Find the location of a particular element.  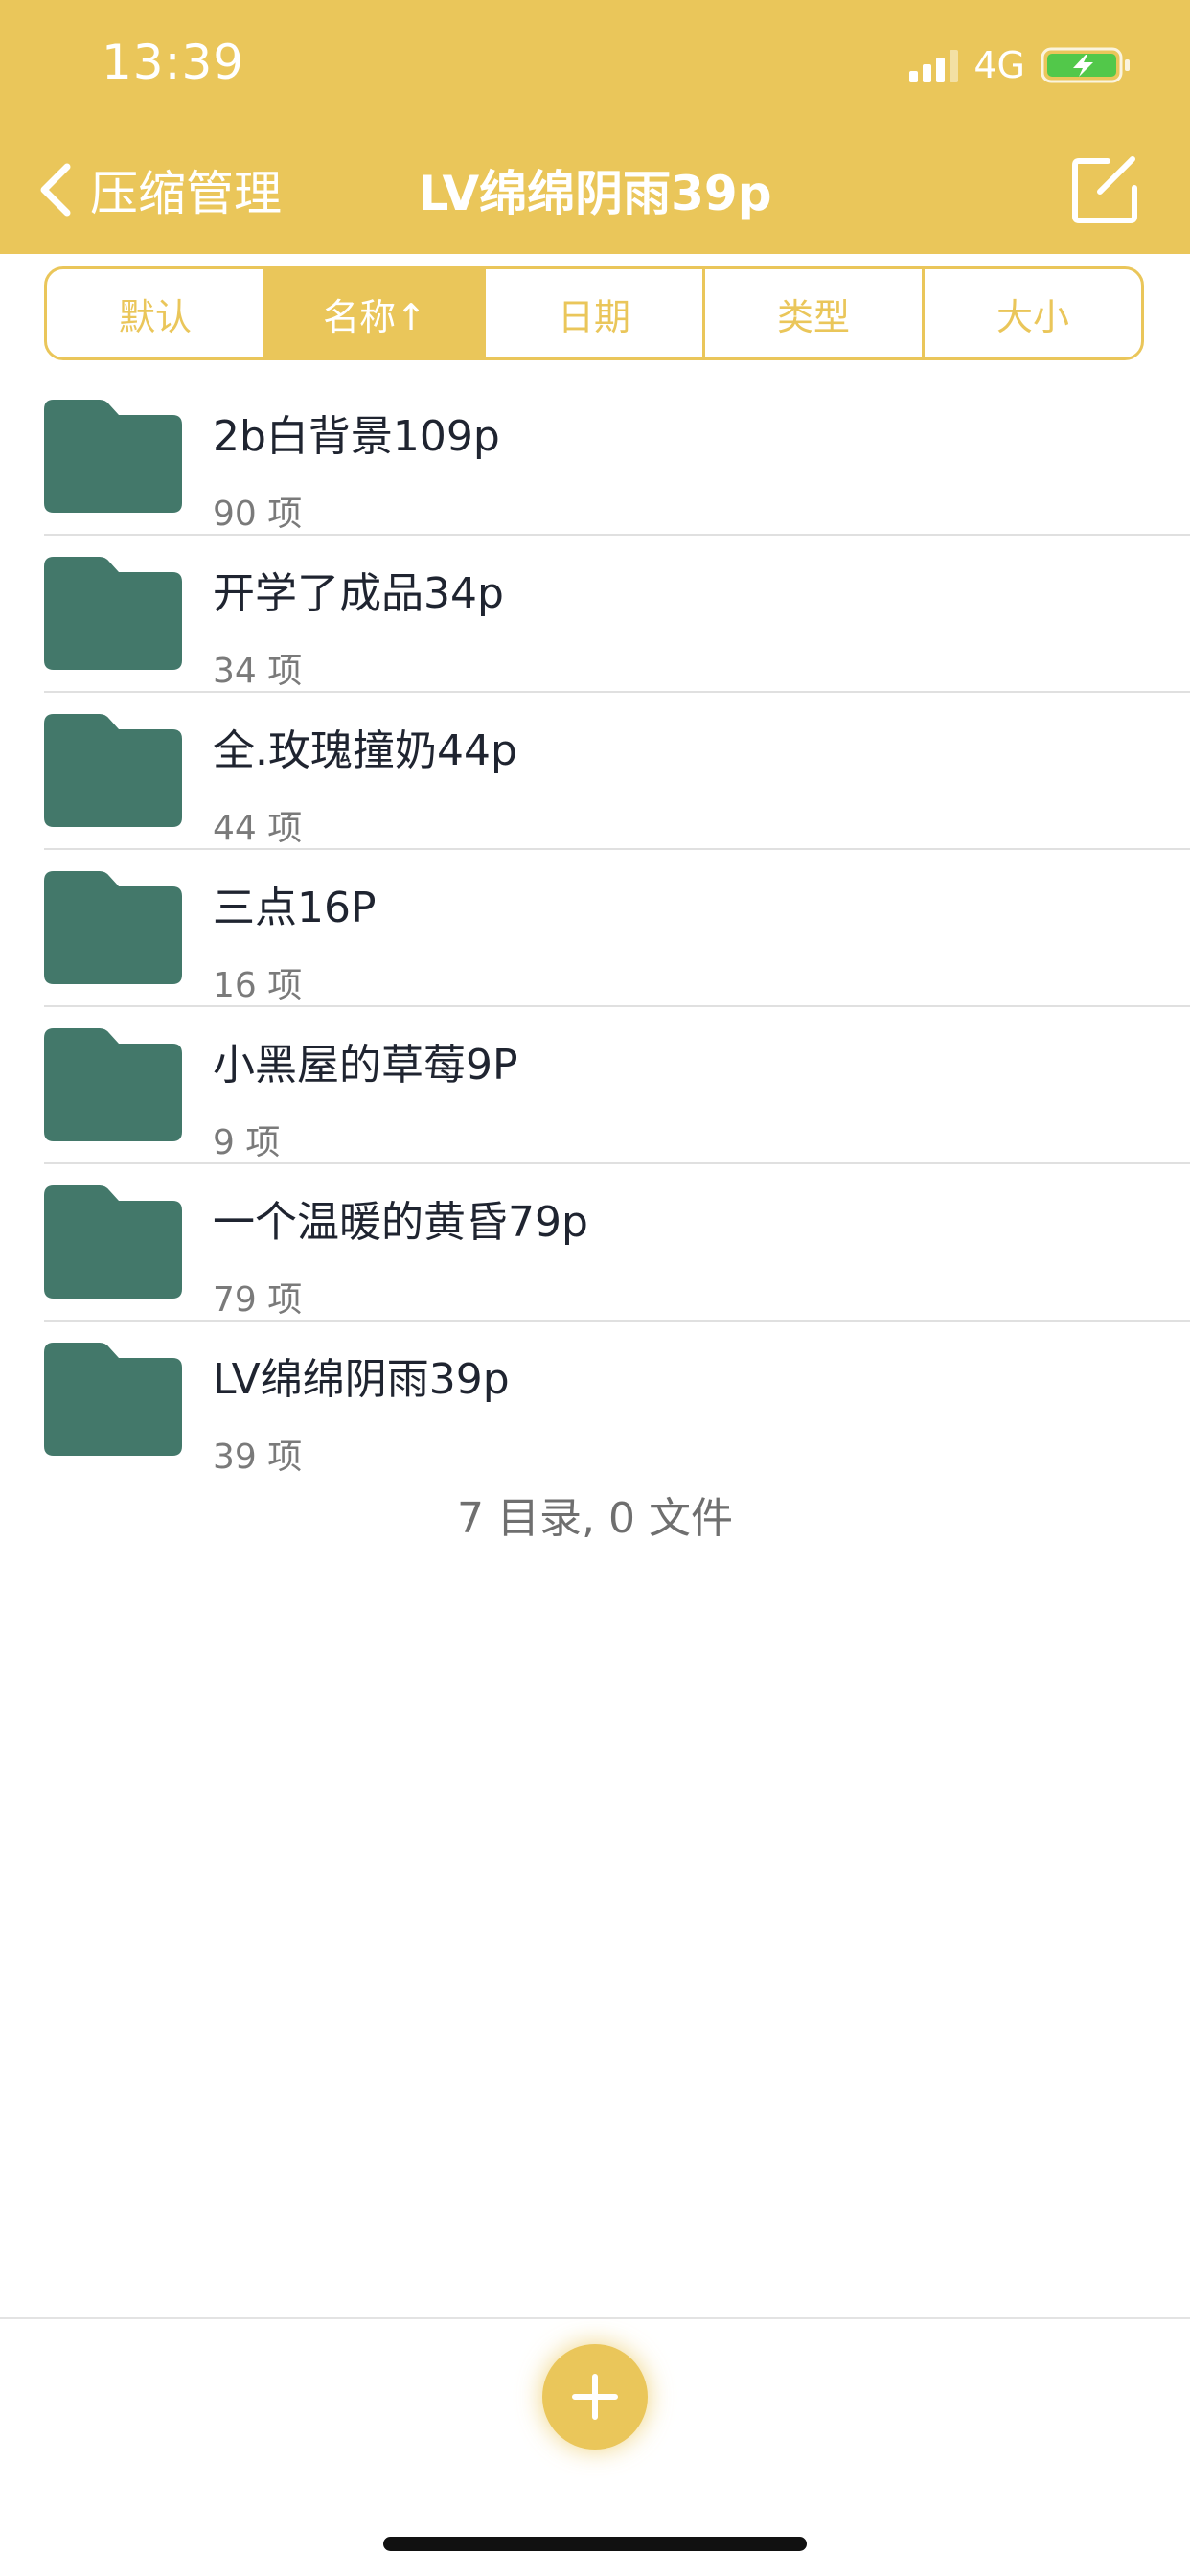

back-button-label: 压缩管理 is located at coordinates (186, 193).